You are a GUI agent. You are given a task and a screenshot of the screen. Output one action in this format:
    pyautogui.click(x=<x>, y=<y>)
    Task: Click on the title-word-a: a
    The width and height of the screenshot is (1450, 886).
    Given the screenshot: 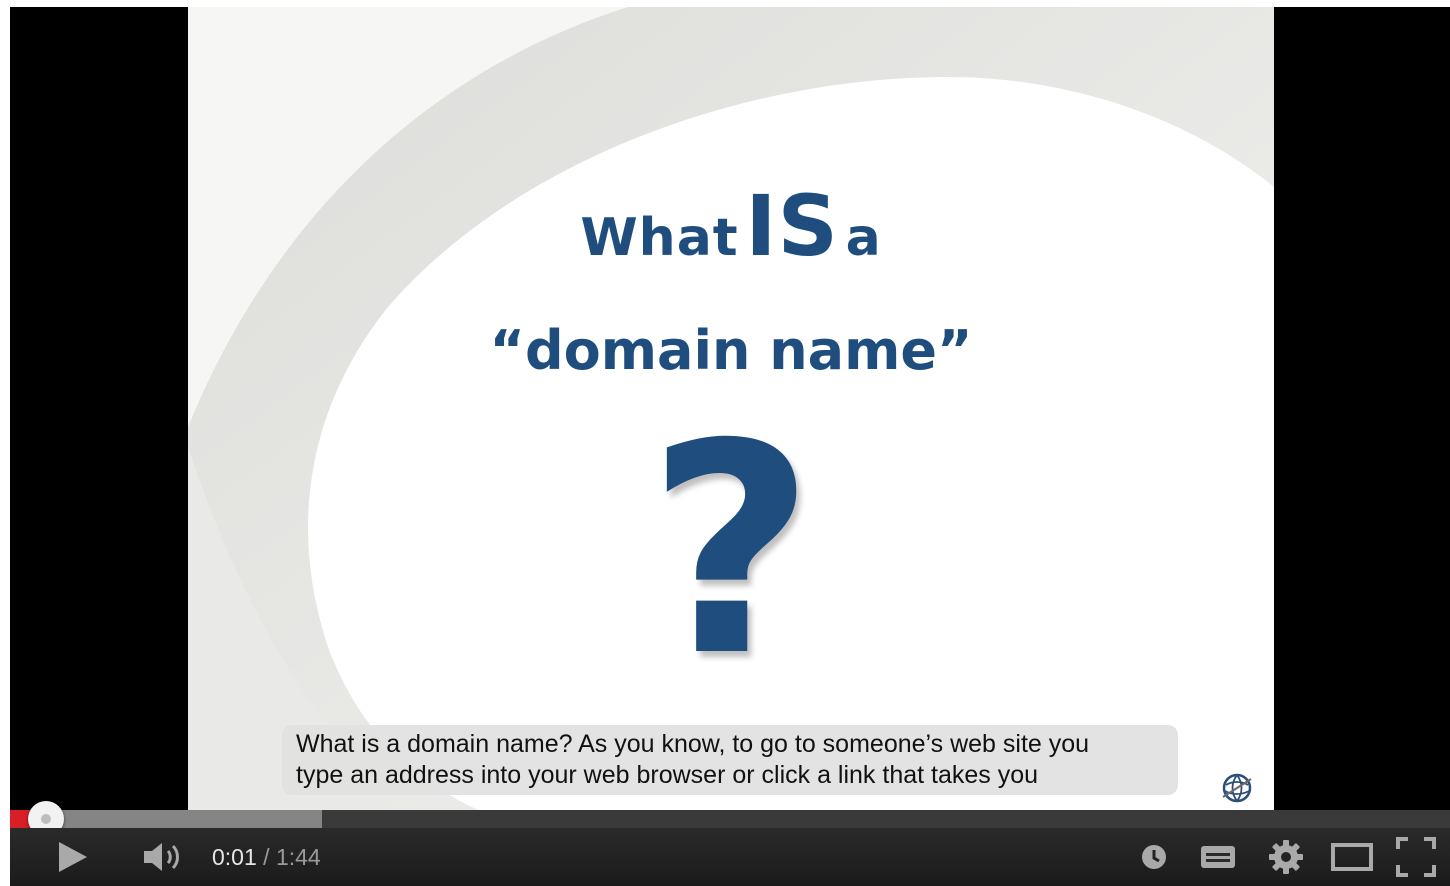 What is the action you would take?
    pyautogui.click(x=863, y=238)
    